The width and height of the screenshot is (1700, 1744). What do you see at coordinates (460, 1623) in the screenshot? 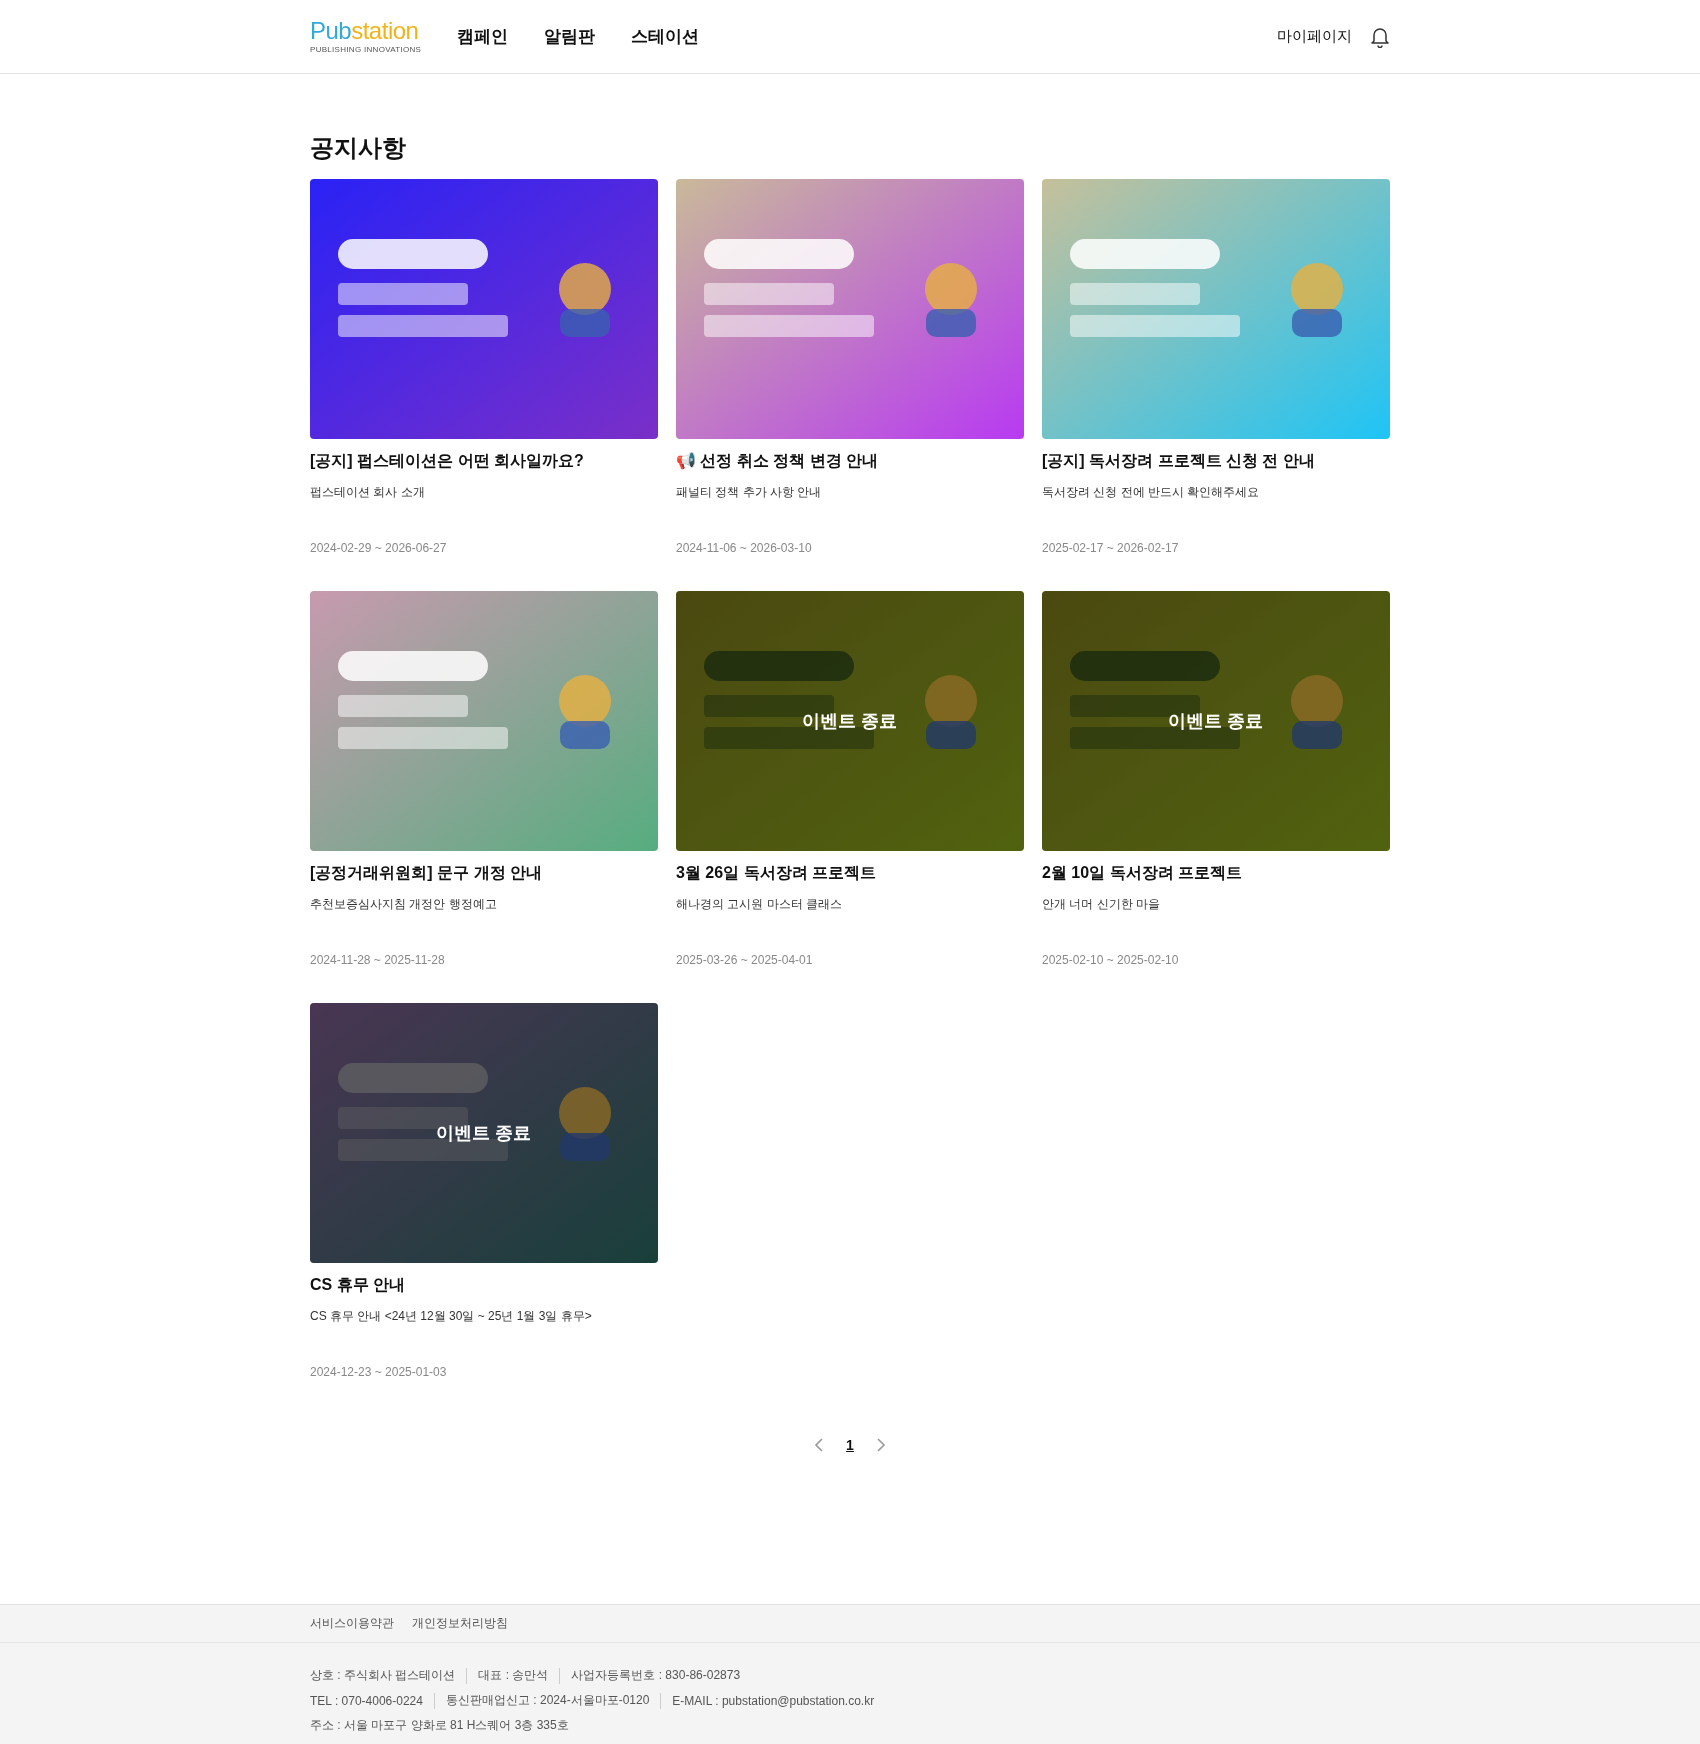
I see `footer-link: 개인정보처리방침` at bounding box center [460, 1623].